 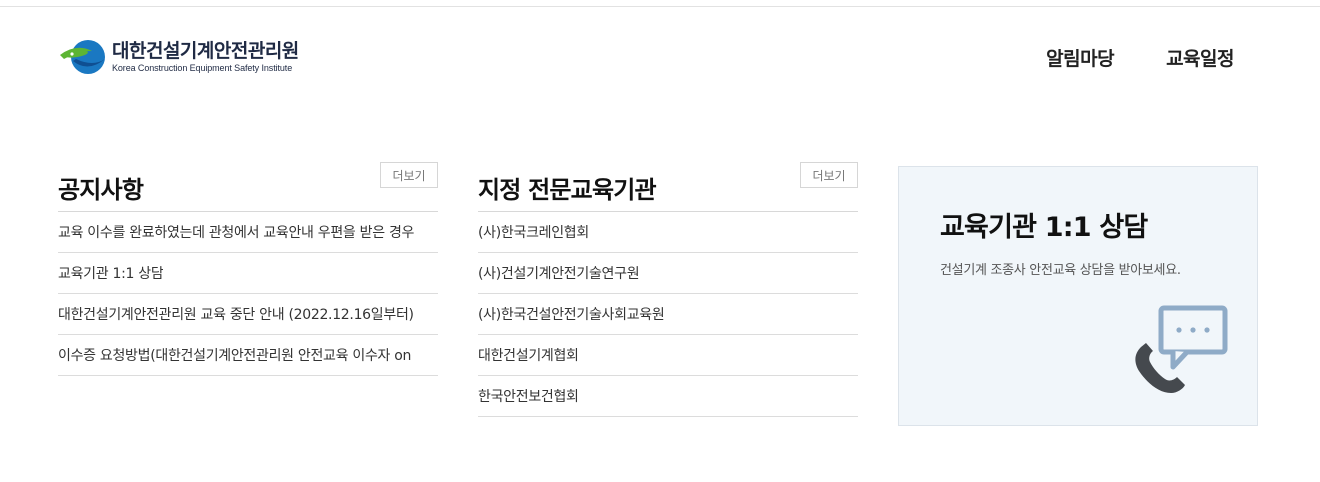 What do you see at coordinates (1080, 57) in the screenshot?
I see `nav-item-notice-board: 알림마당` at bounding box center [1080, 57].